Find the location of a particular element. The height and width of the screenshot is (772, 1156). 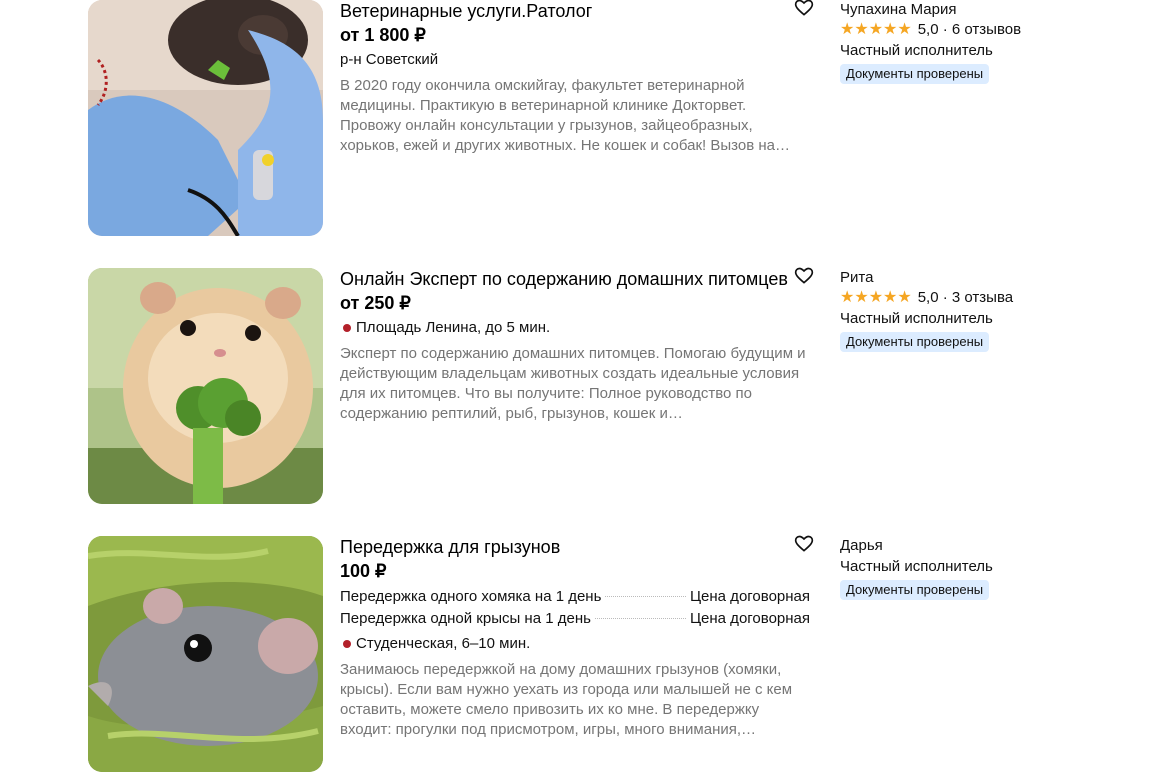

hamster-photo is located at coordinates (205, 386).